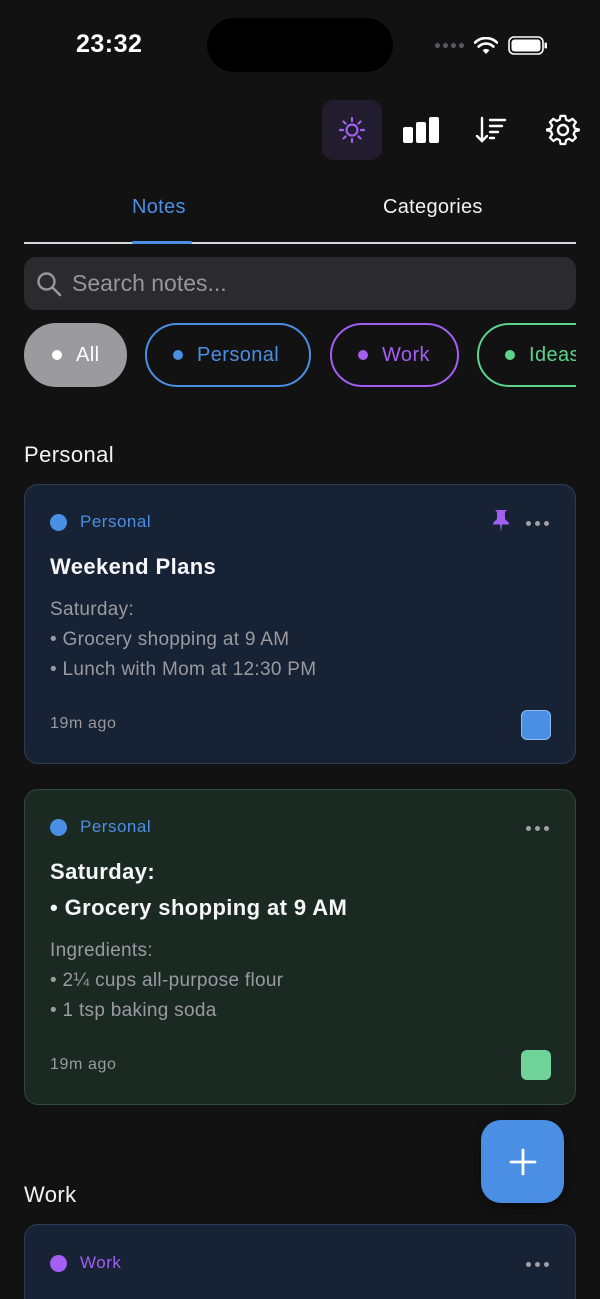 Image resolution: width=600 pixels, height=1299 pixels. Describe the element at coordinates (300, 211) in the screenshot. I see `segmented-tabs: Notes Categories` at that location.